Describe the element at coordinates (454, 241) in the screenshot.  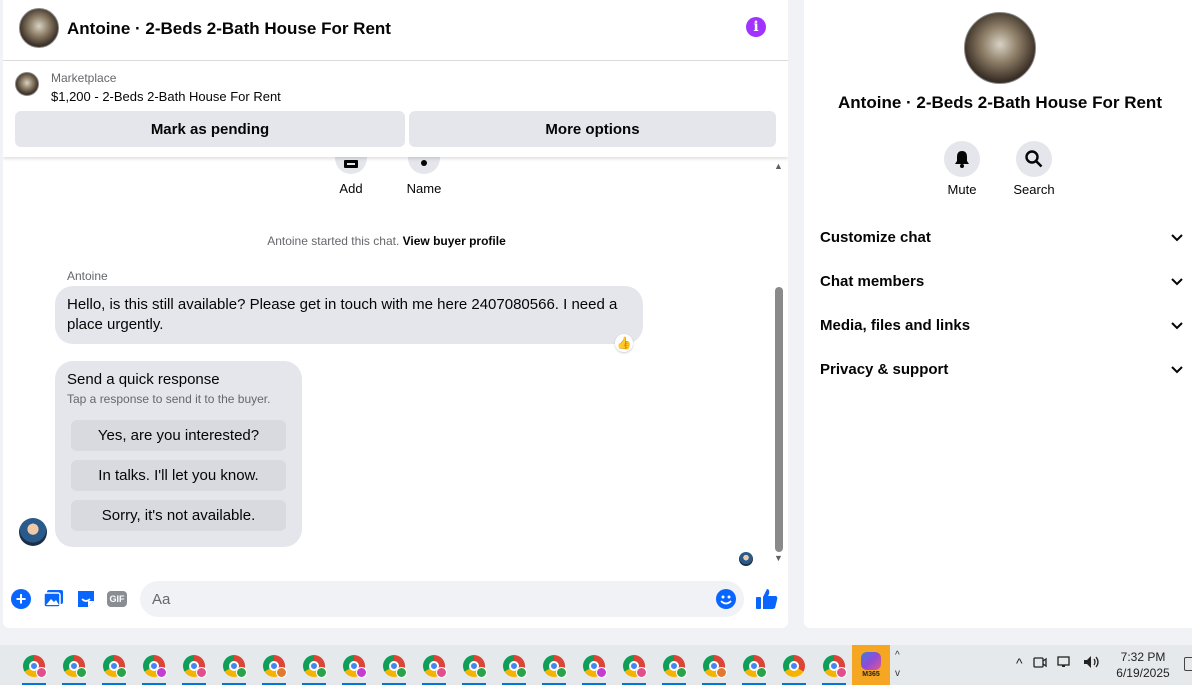
I see `view-buyer-profile-link: View buyer profile` at that location.